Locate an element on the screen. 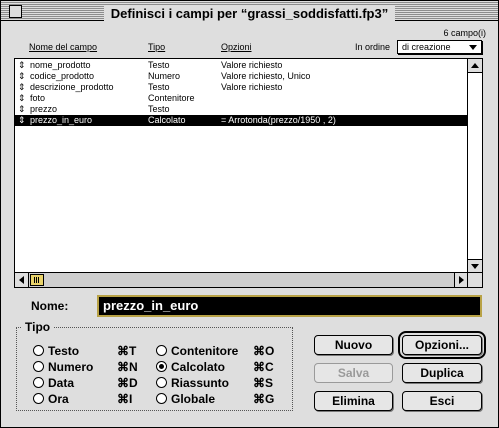  arrow-left-icon is located at coordinates (21, 280).